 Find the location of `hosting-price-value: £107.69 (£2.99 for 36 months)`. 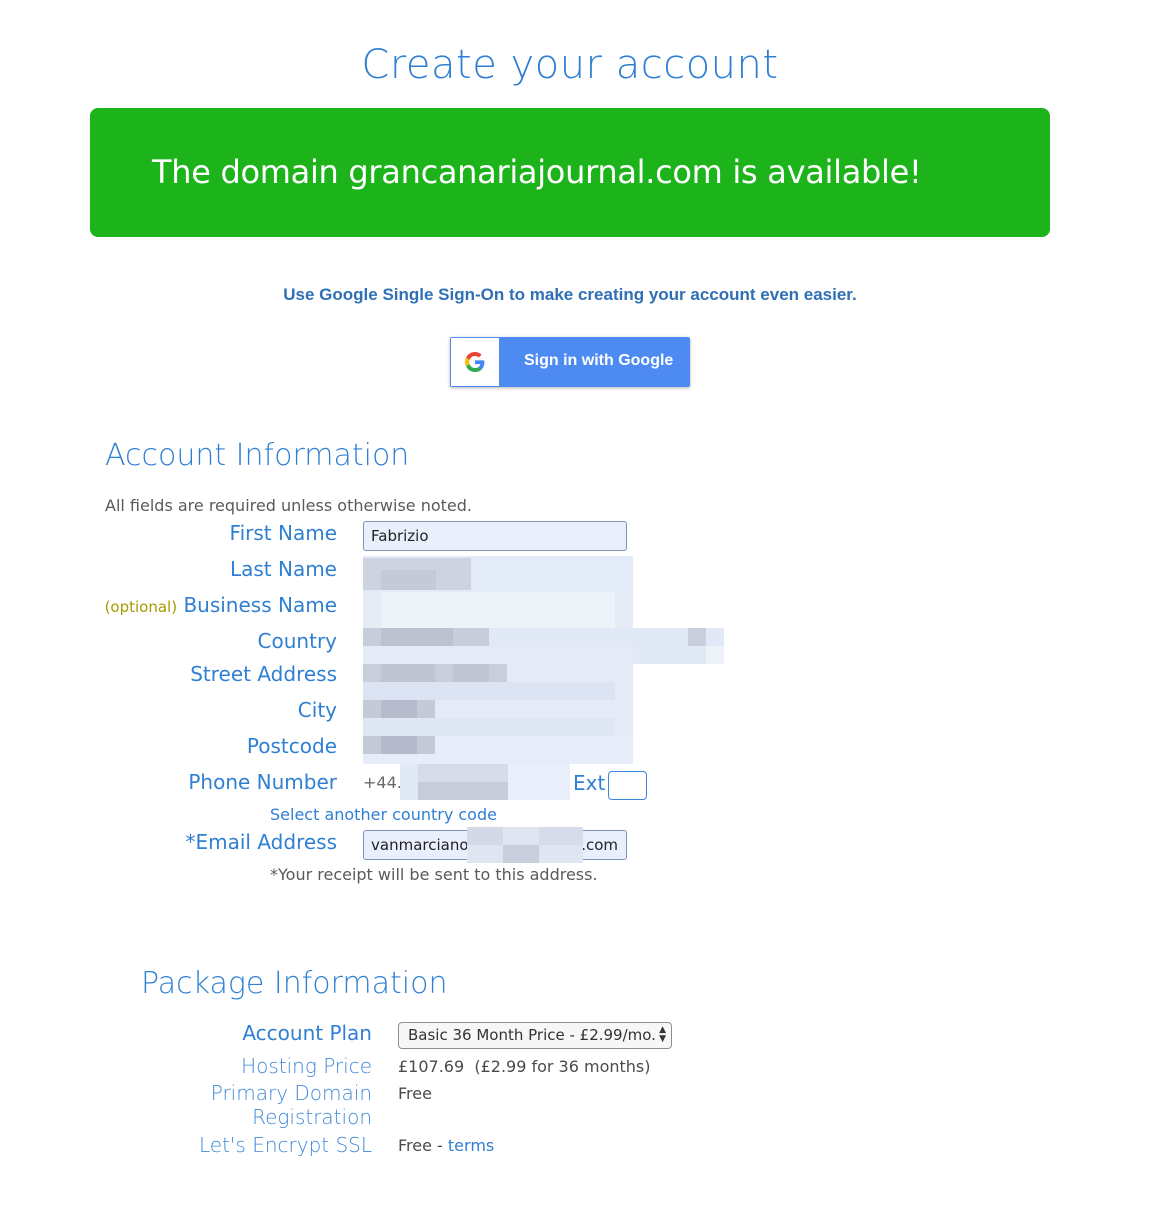

hosting-price-value: £107.69 (£2.99 for 36 months) is located at coordinates (524, 1066).